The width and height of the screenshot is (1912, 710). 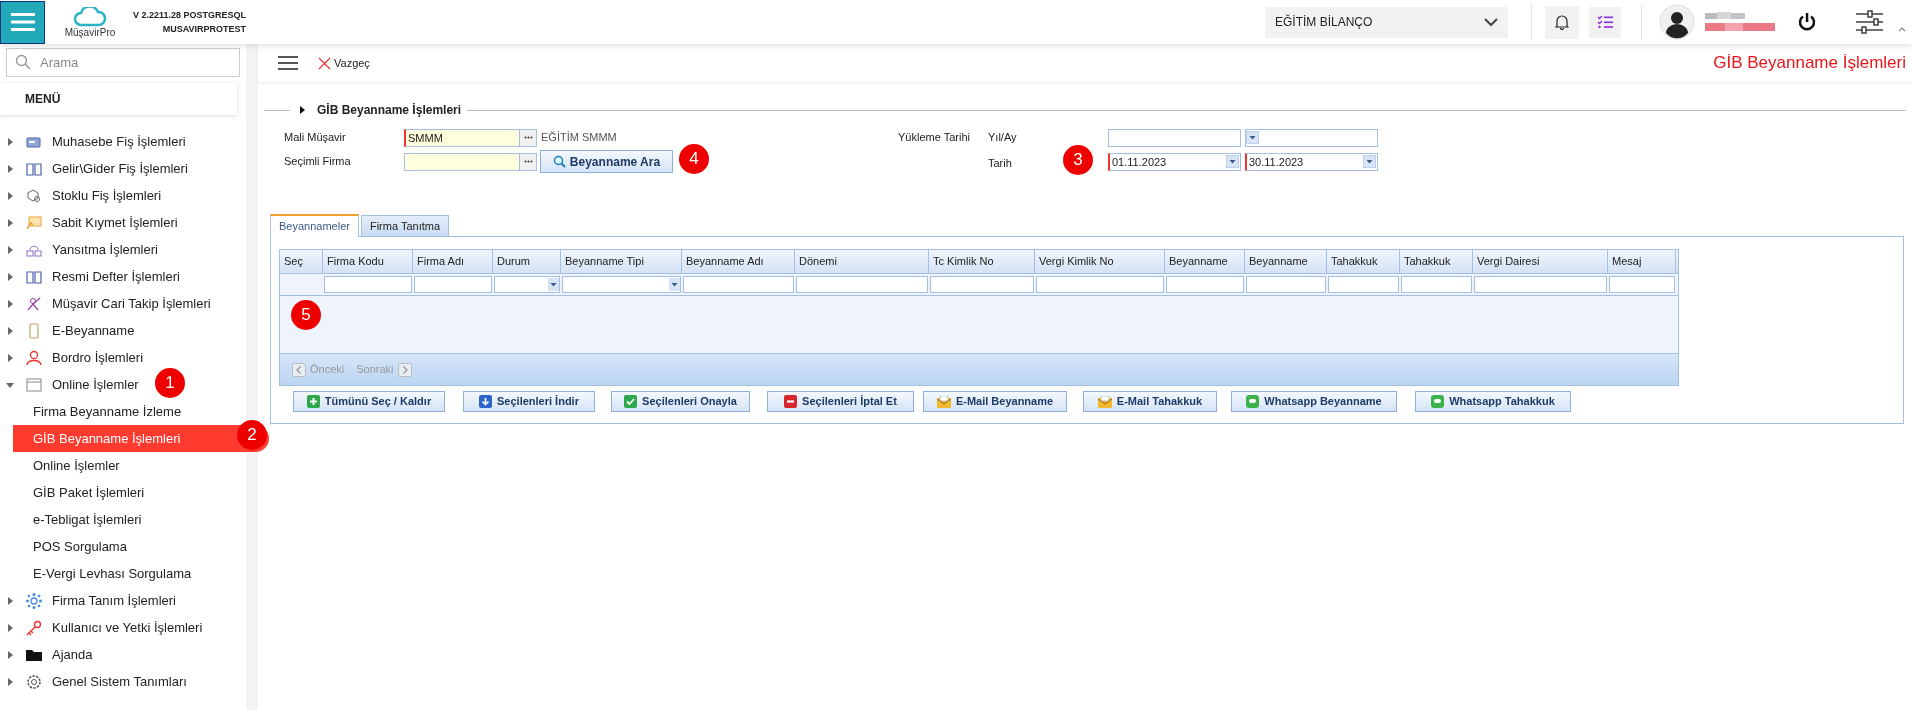 What do you see at coordinates (34, 222) in the screenshot?
I see `certificate-icon` at bounding box center [34, 222].